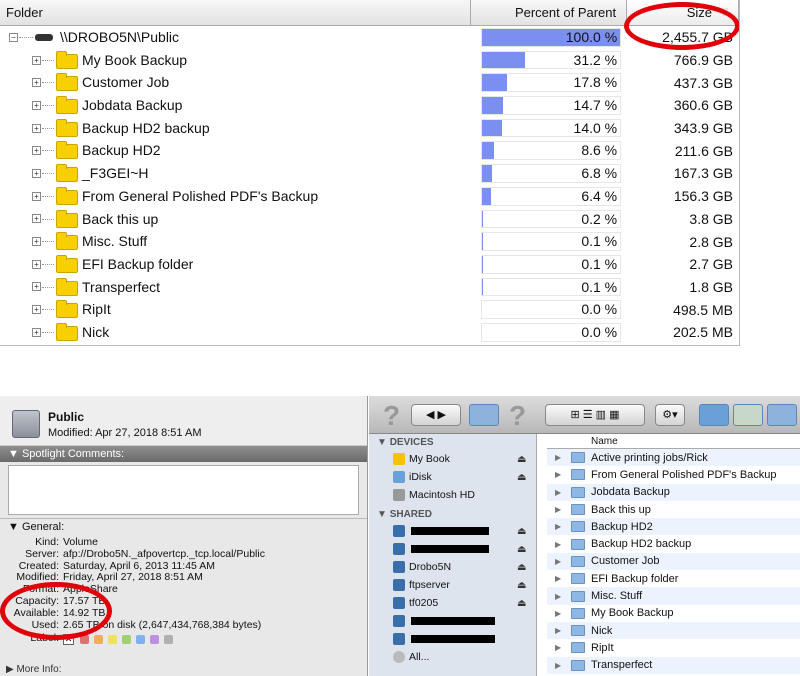 This screenshot has height=676, width=800. What do you see at coordinates (436, 415) in the screenshot?
I see `back-forward-button: ◀ ▶` at bounding box center [436, 415].